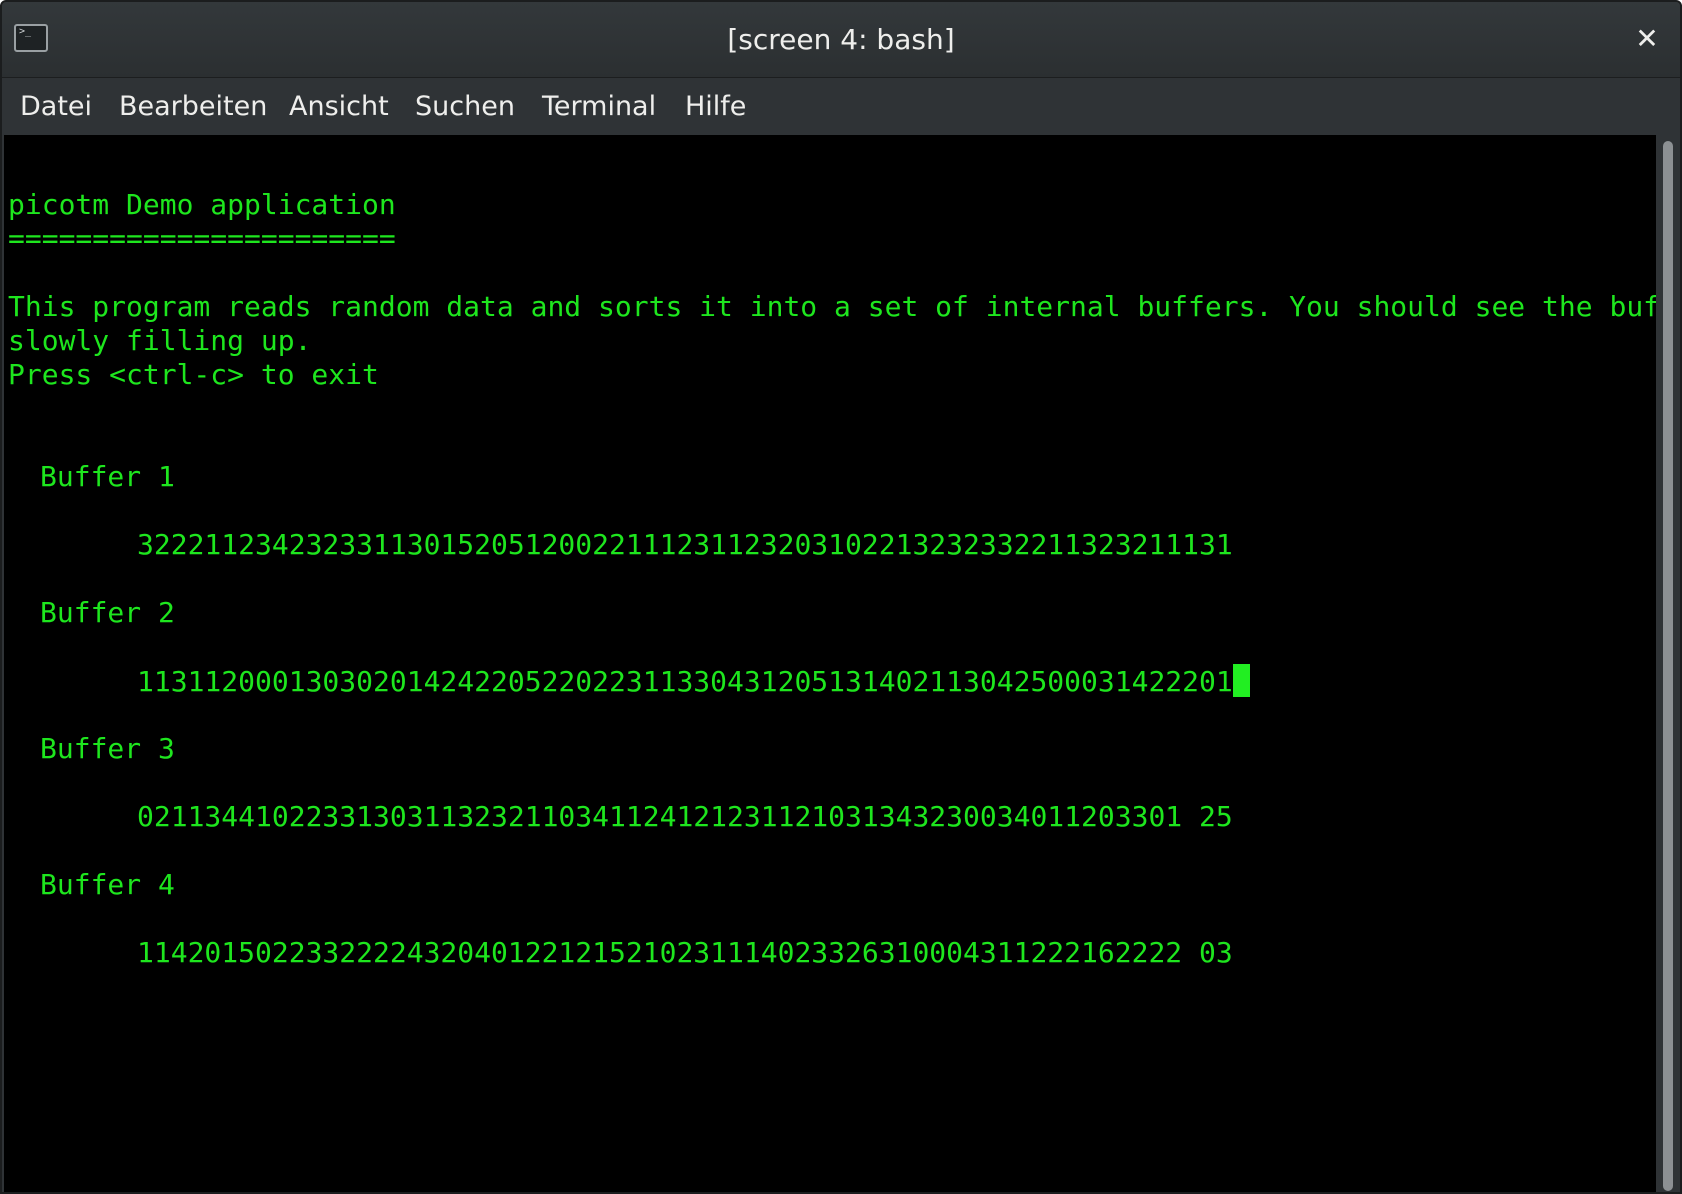 This screenshot has width=1682, height=1194. I want to click on menu-hilfe: Hilfe, so click(715, 107).